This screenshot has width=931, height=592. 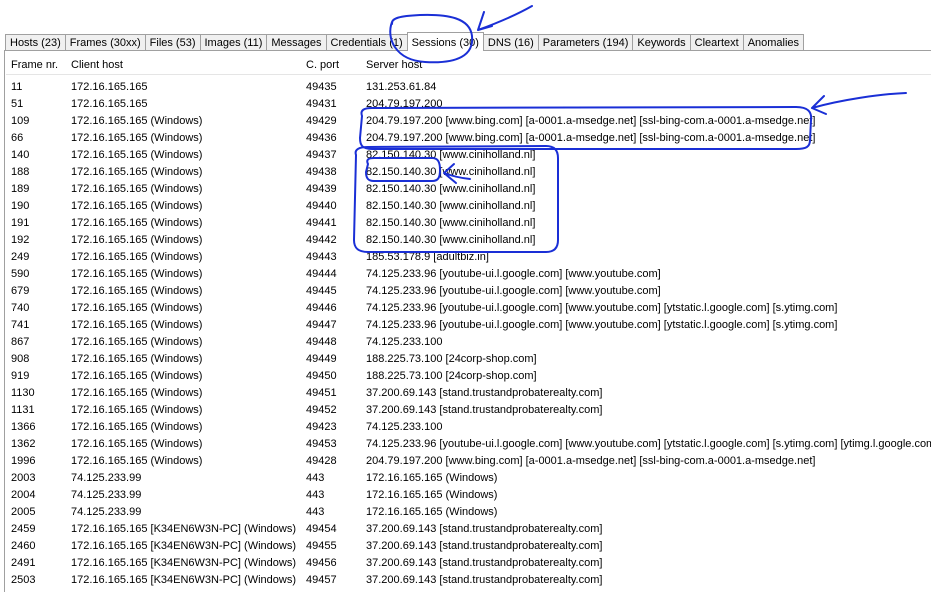 What do you see at coordinates (20, 308) in the screenshot?
I see `cell-frame-nr: 740` at bounding box center [20, 308].